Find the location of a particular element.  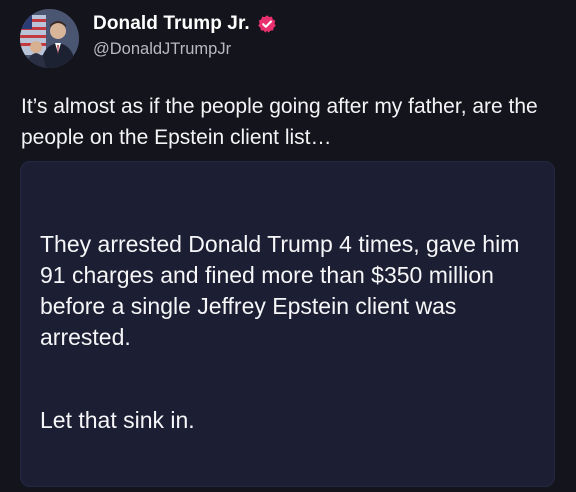

avatar is located at coordinates (49, 38).